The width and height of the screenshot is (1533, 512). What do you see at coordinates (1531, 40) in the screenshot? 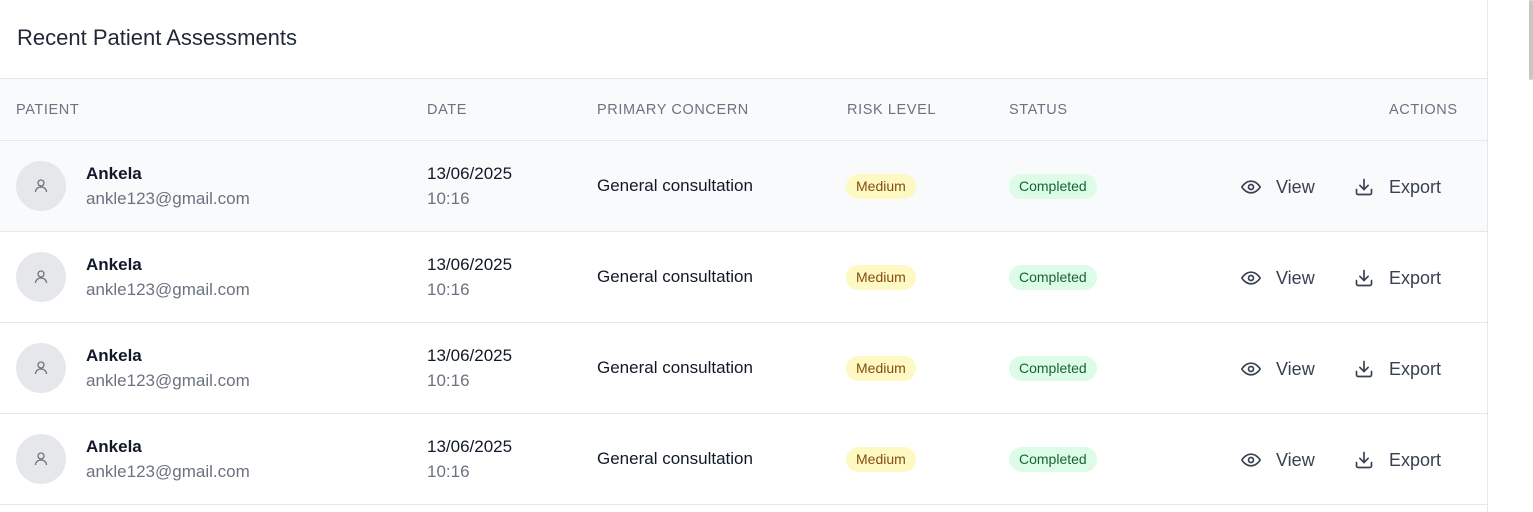
I see `scrollbar-thumb` at bounding box center [1531, 40].